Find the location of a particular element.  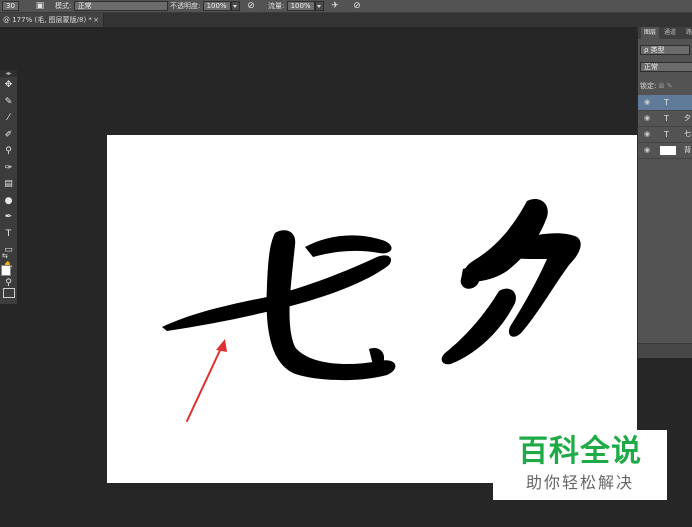

panel-tabs: 图层 通道 路 is located at coordinates (665, 33).